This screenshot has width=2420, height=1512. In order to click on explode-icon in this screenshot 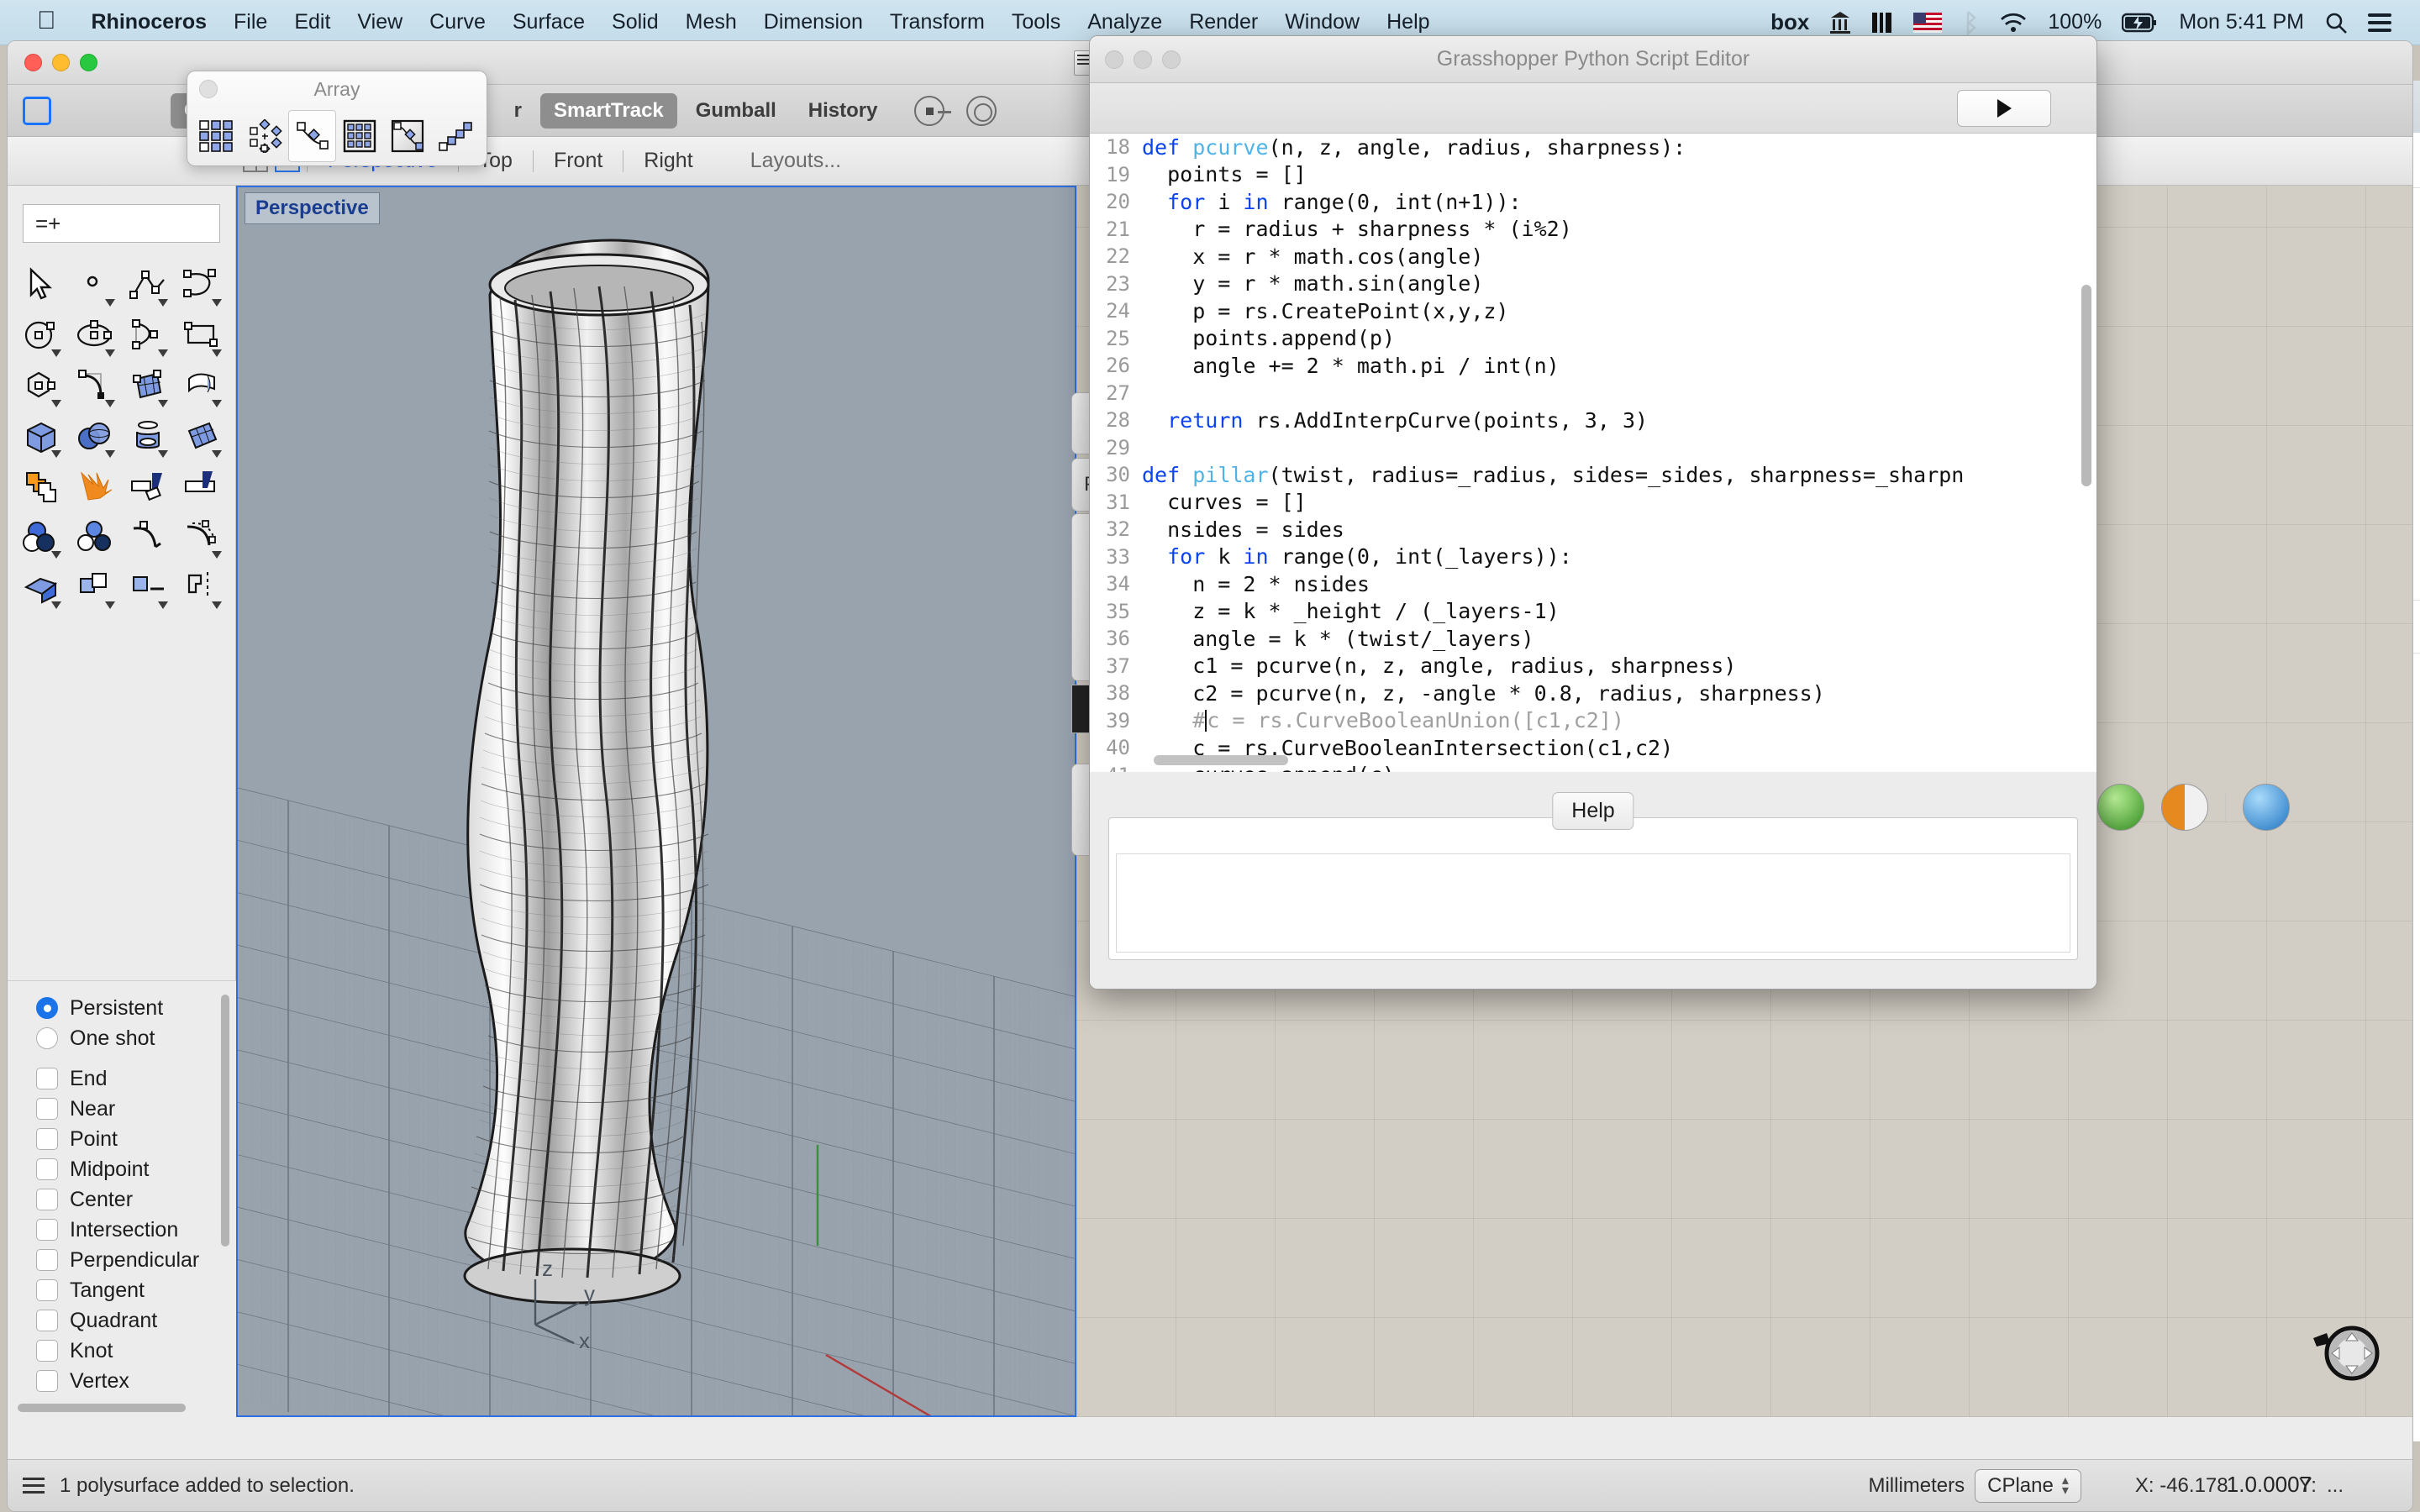, I will do `click(95, 486)`.